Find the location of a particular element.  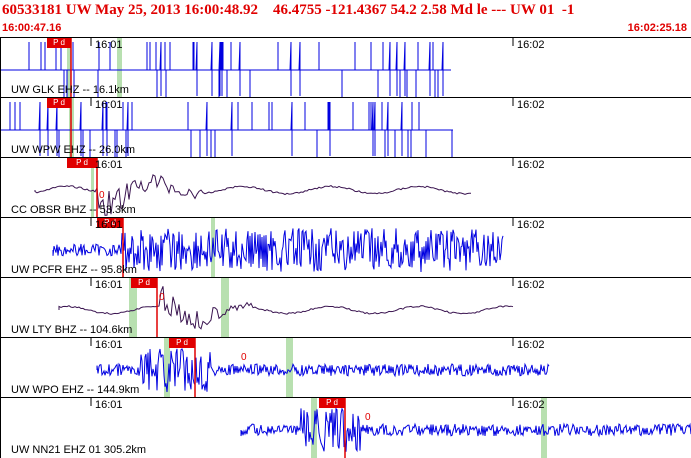

channel-label: UW LTY BHZ -- 104.6km is located at coordinates (72, 330).